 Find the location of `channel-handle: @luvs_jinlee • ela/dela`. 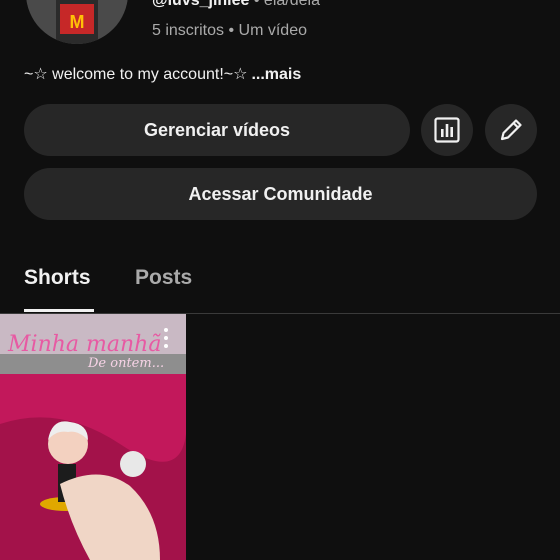

channel-handle: @luvs_jinlee • ela/dela is located at coordinates (236, 5).